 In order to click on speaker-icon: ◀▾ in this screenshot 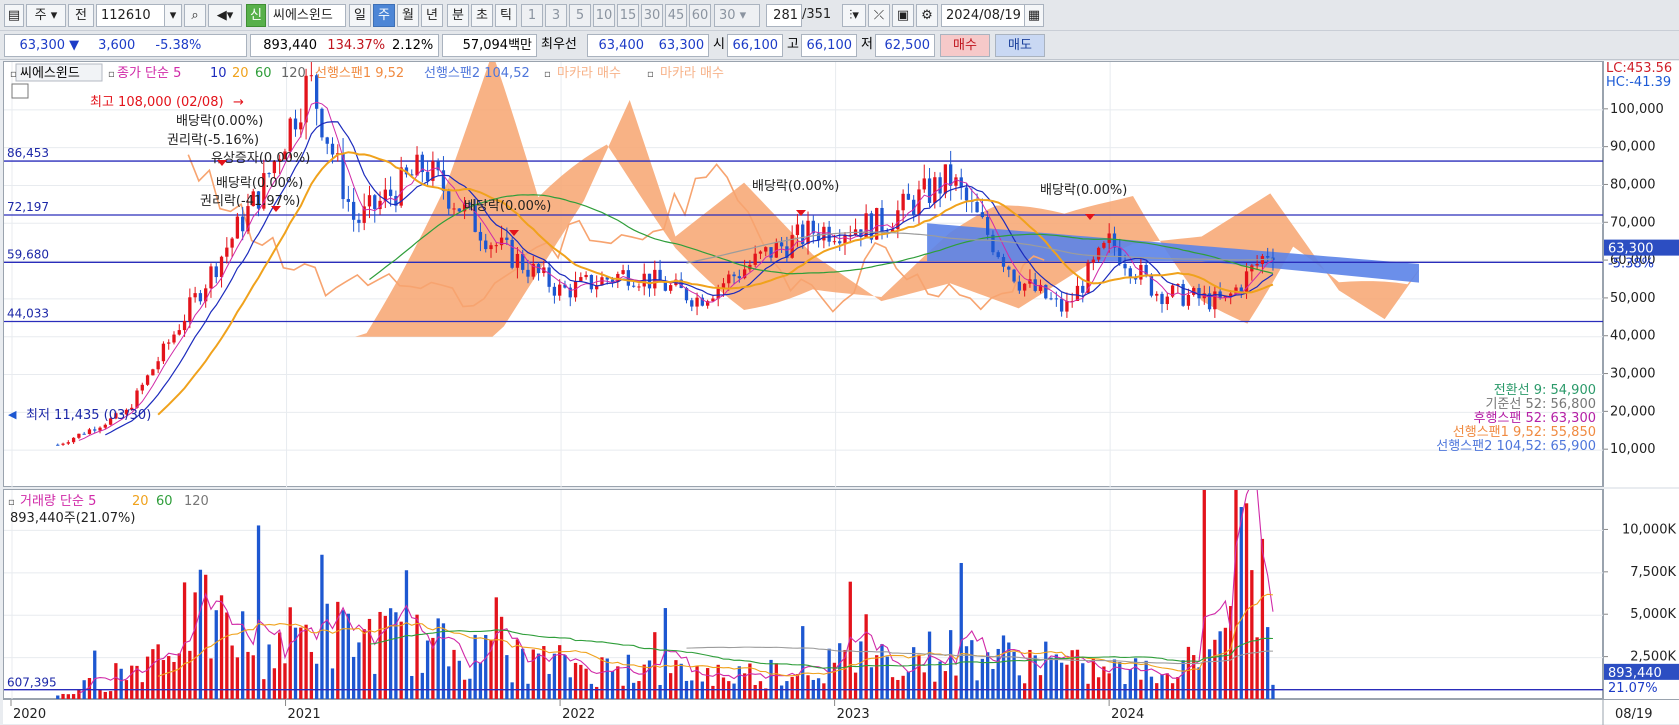, I will do `click(225, 15)`.